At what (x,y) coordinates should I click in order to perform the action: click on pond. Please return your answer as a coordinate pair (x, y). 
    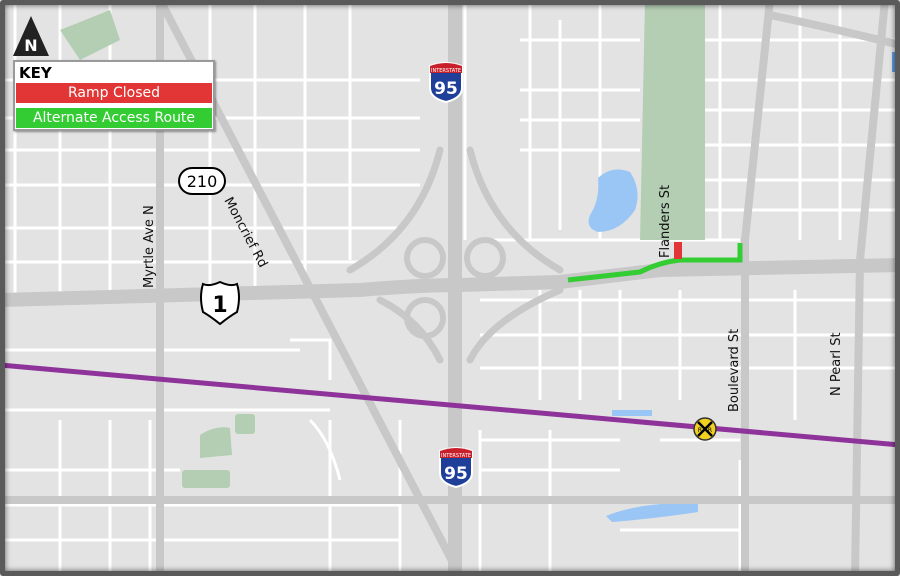
    Looking at the image, I should click on (632, 413).